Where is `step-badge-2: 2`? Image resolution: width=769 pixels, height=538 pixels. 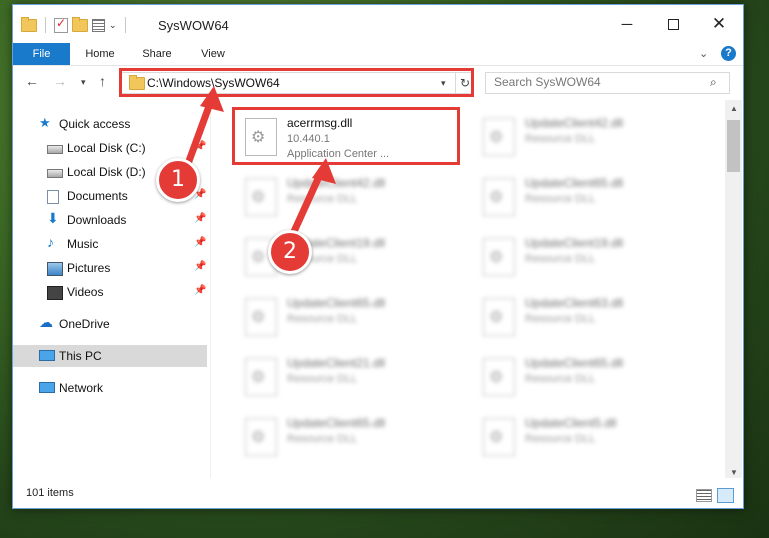
step-badge-2: 2 is located at coordinates (290, 252).